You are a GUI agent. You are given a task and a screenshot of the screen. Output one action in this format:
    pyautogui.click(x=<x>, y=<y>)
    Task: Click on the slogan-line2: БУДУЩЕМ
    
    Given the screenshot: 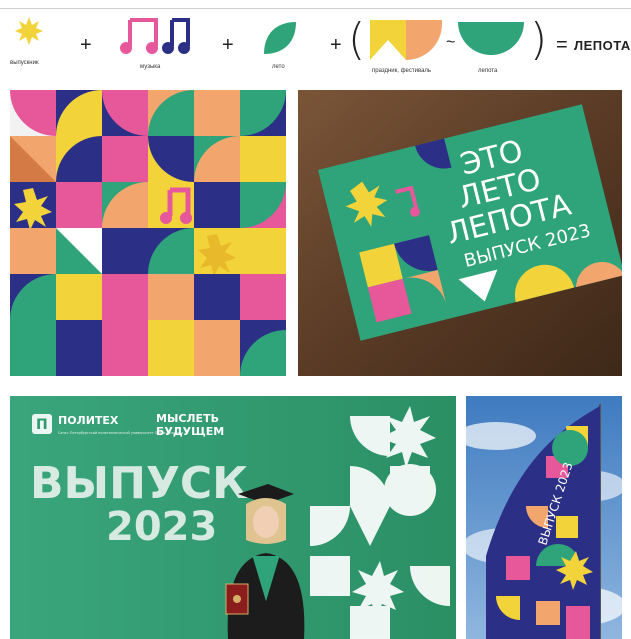 What is the action you would take?
    pyautogui.click(x=190, y=431)
    